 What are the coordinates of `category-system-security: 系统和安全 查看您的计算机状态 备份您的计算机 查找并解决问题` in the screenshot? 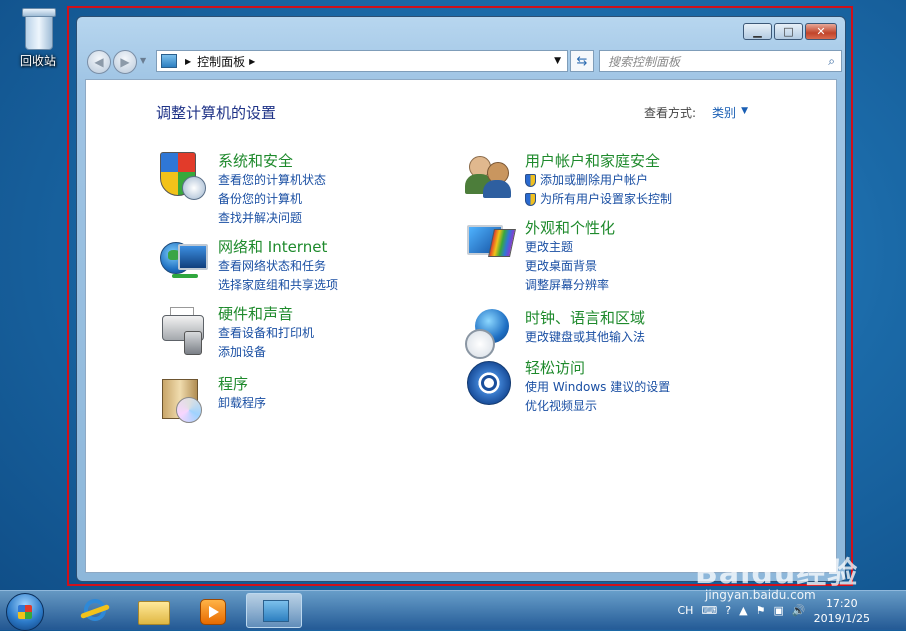 It's located at (242, 190).